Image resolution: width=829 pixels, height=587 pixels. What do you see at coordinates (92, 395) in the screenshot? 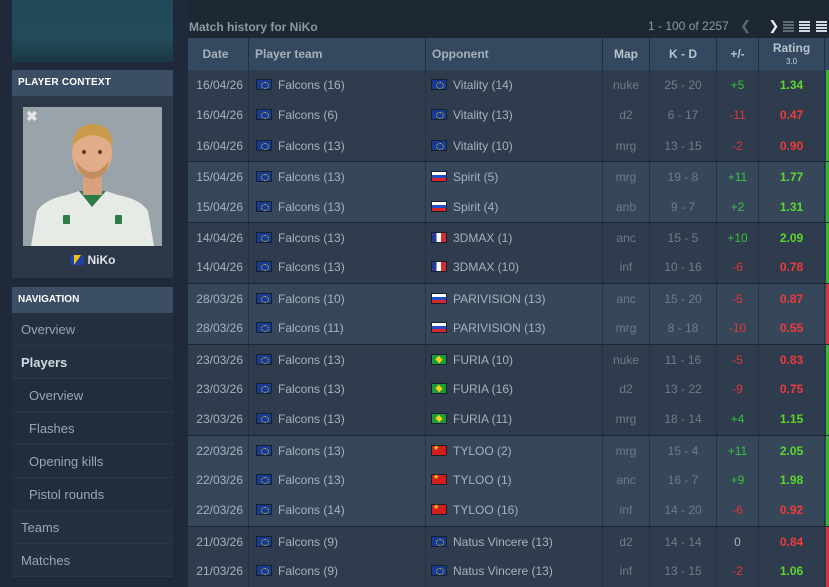
I see `nav-item-players-overview: Overview` at bounding box center [92, 395].